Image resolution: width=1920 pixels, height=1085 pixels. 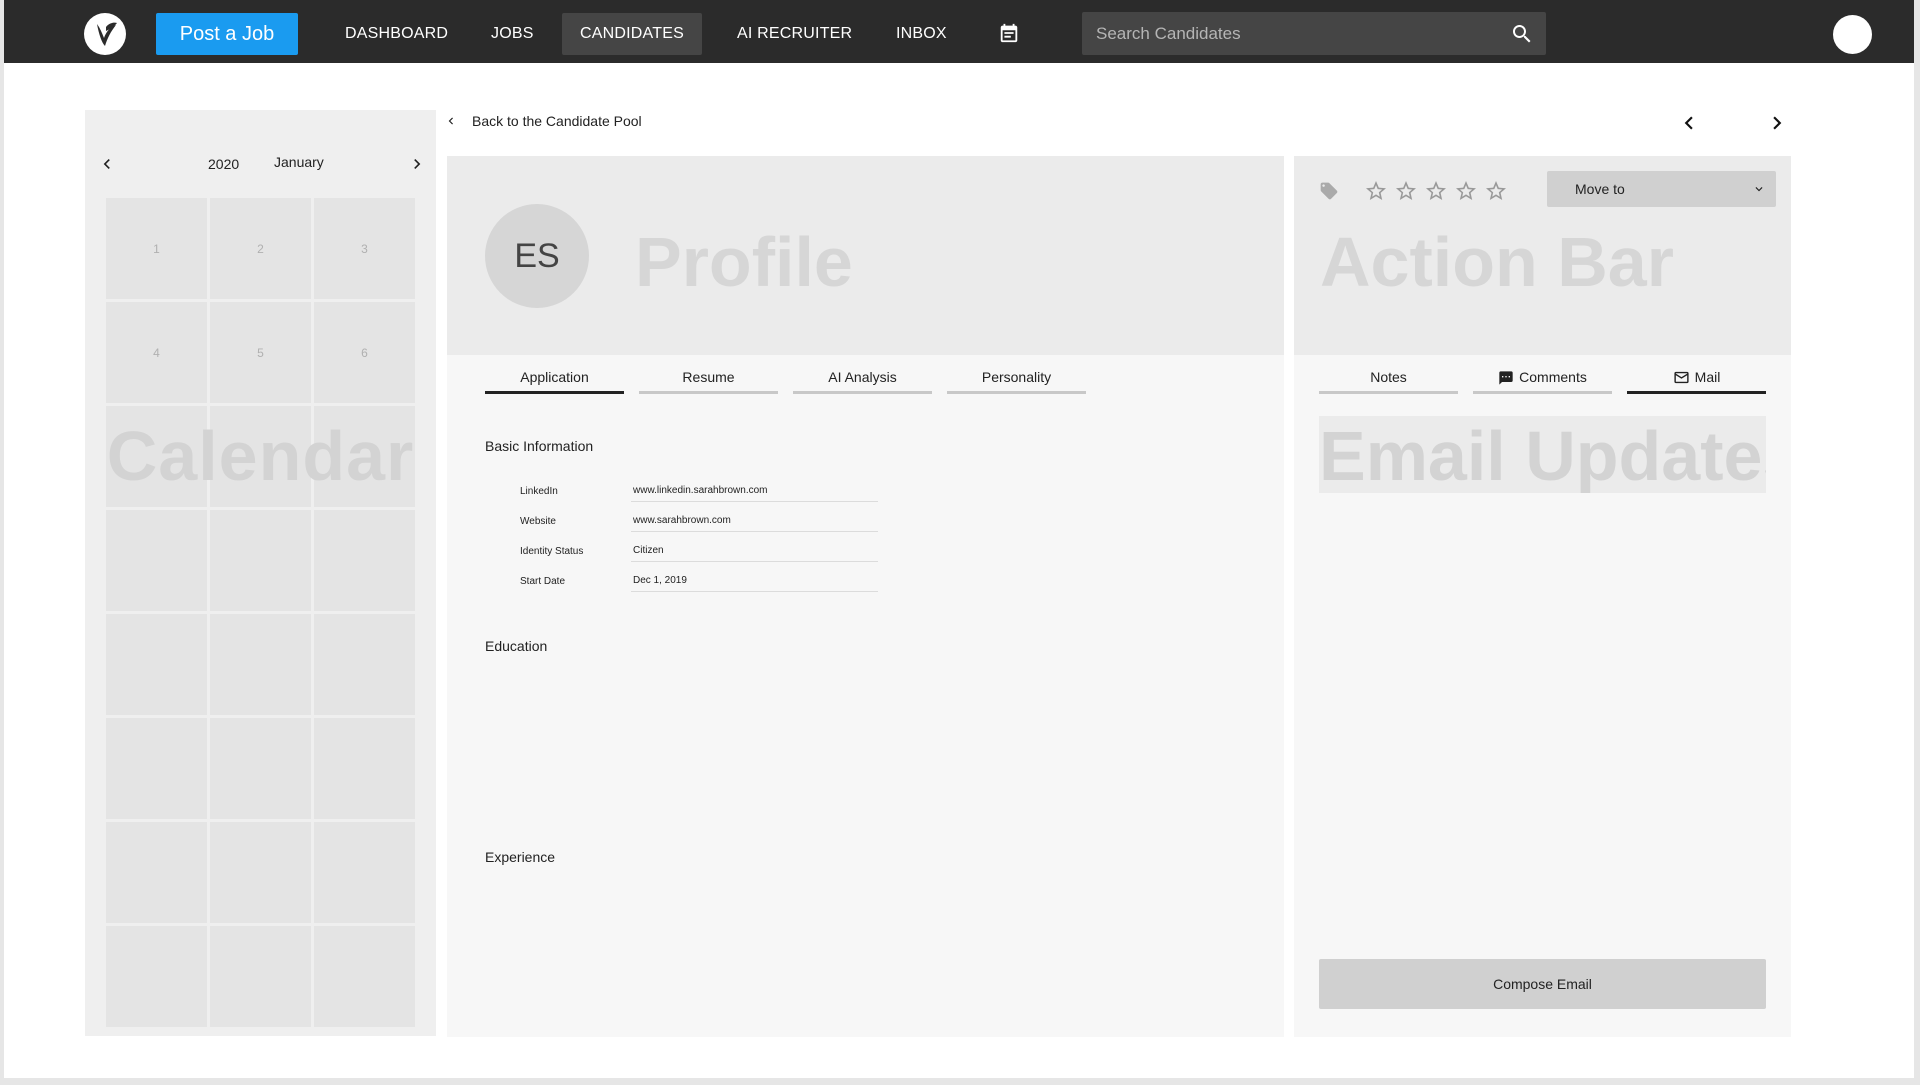 What do you see at coordinates (1542, 454) in the screenshot?
I see `email-updates-watermark: Email Updates` at bounding box center [1542, 454].